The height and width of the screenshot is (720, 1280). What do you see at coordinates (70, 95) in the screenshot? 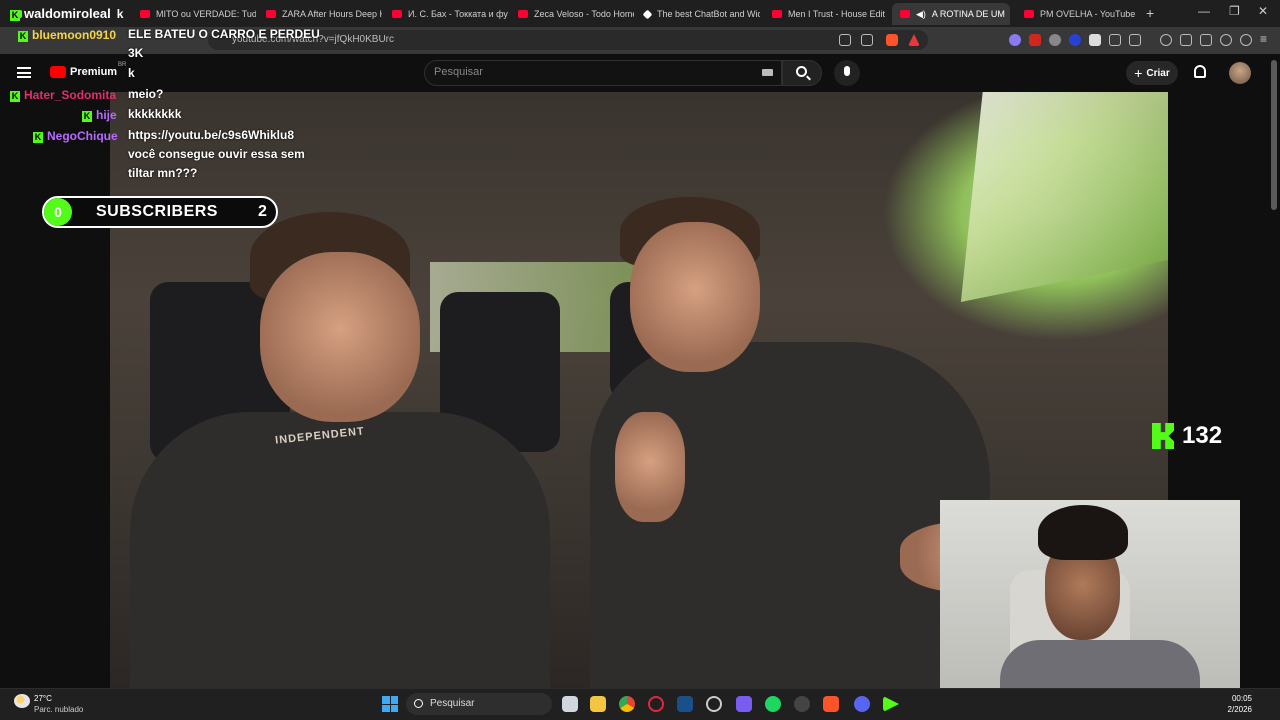
I see `chat-username: Hater_Sodomita` at bounding box center [70, 95].